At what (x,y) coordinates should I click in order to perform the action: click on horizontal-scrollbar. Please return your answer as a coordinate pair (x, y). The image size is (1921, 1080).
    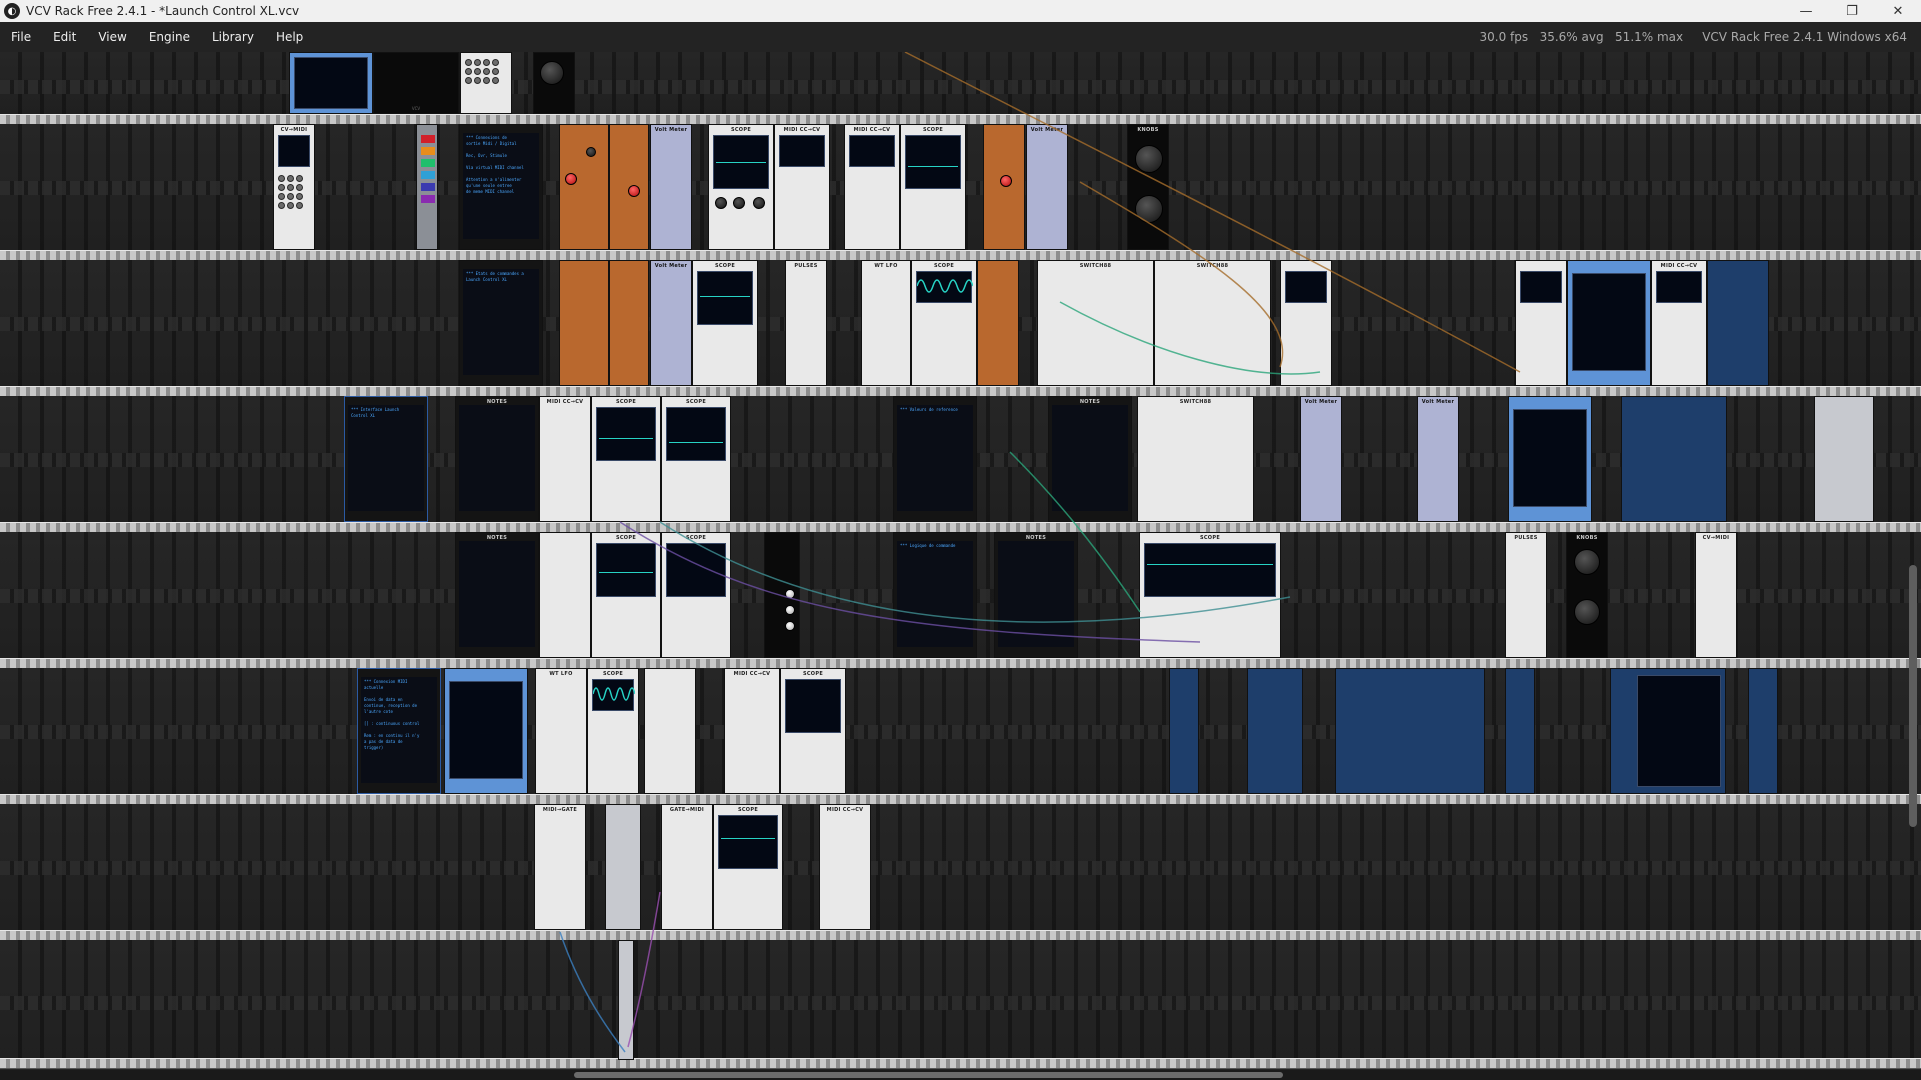
    Looking at the image, I should click on (960, 1075).